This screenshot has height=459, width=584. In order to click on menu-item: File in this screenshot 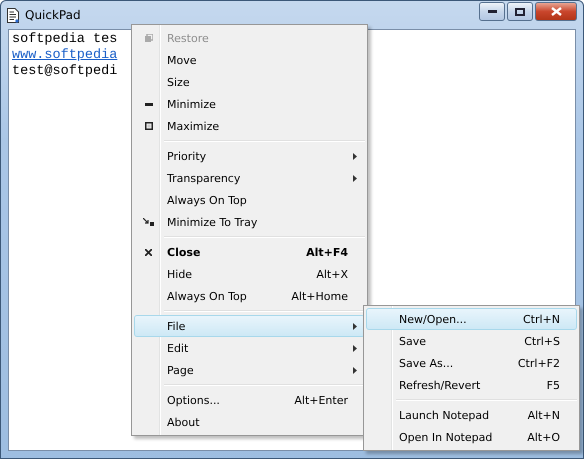, I will do `click(249, 326)`.